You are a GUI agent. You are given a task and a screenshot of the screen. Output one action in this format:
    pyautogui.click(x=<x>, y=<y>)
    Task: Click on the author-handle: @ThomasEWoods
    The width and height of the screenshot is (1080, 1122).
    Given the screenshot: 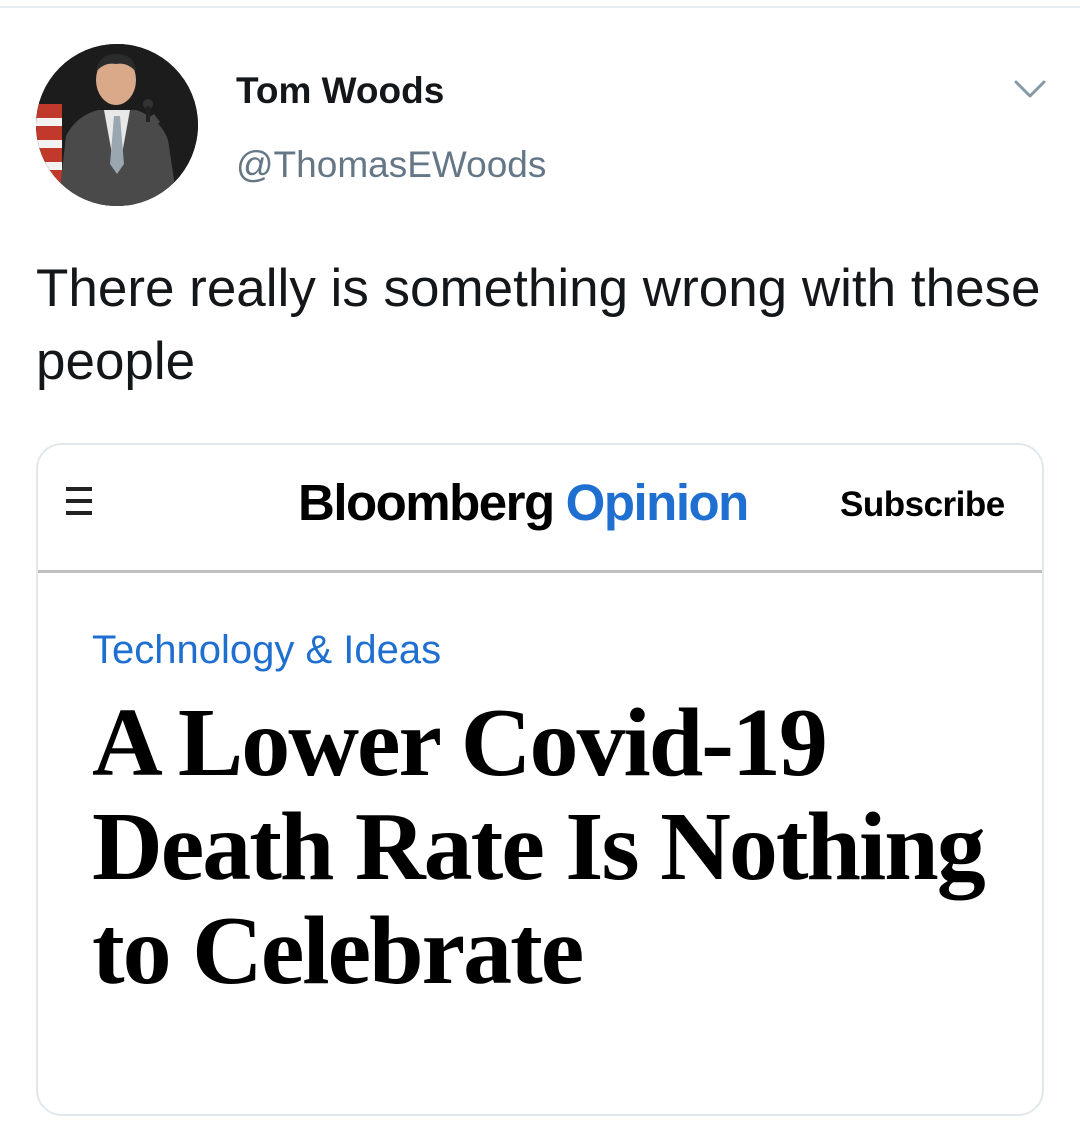 What is the action you would take?
    pyautogui.click(x=391, y=165)
    